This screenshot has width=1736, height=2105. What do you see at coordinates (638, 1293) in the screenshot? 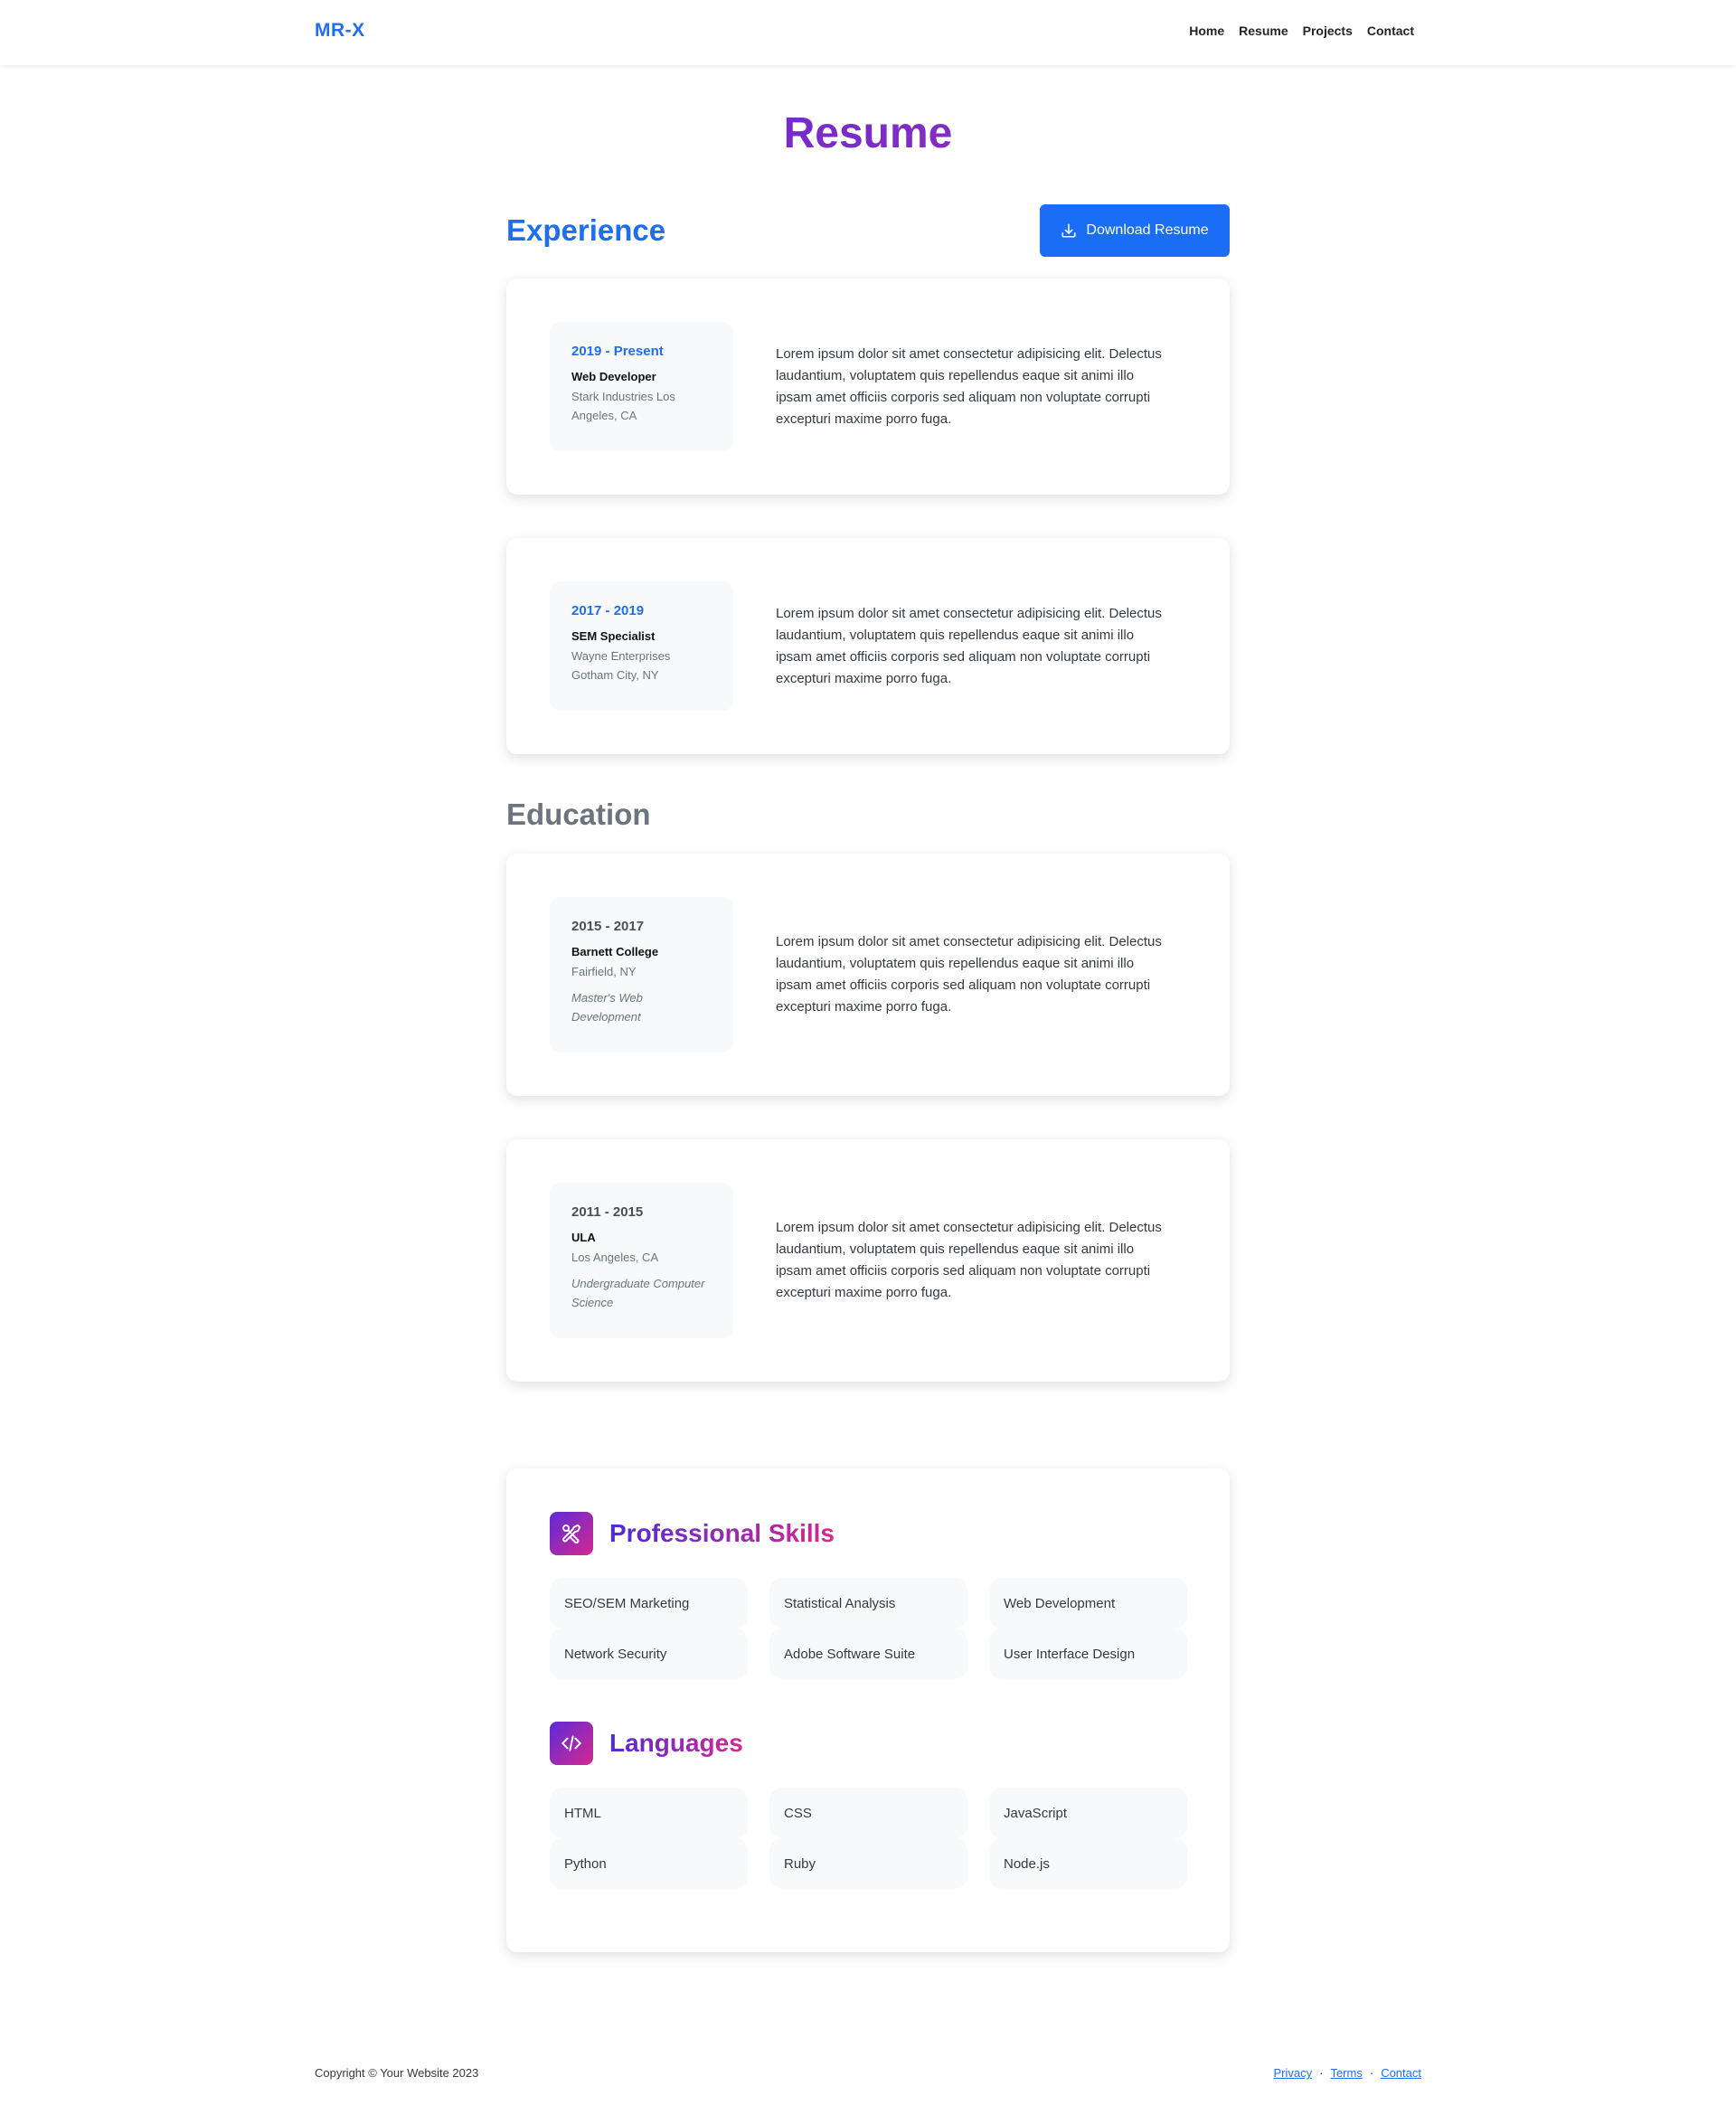
I see `education-degree: Undergraduate Computer Science` at bounding box center [638, 1293].